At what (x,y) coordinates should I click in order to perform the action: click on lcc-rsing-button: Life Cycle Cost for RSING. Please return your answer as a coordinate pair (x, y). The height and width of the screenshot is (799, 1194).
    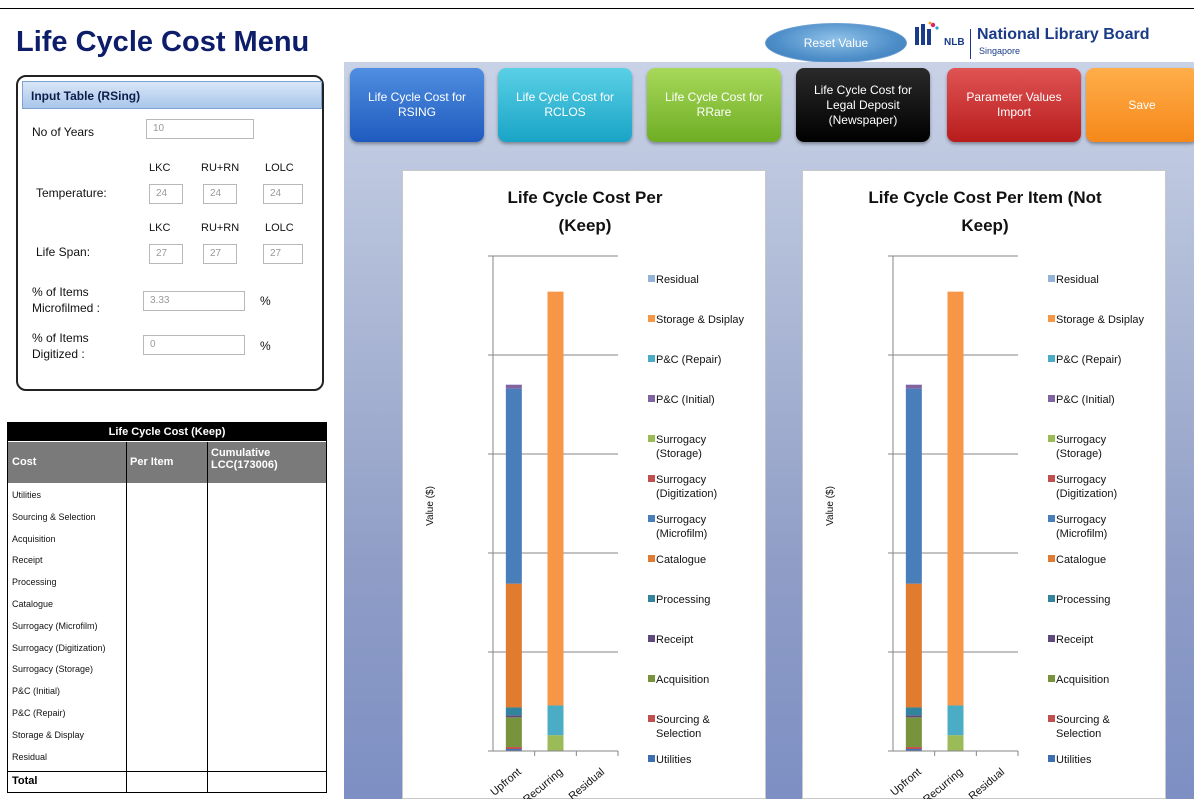
    Looking at the image, I should click on (417, 105).